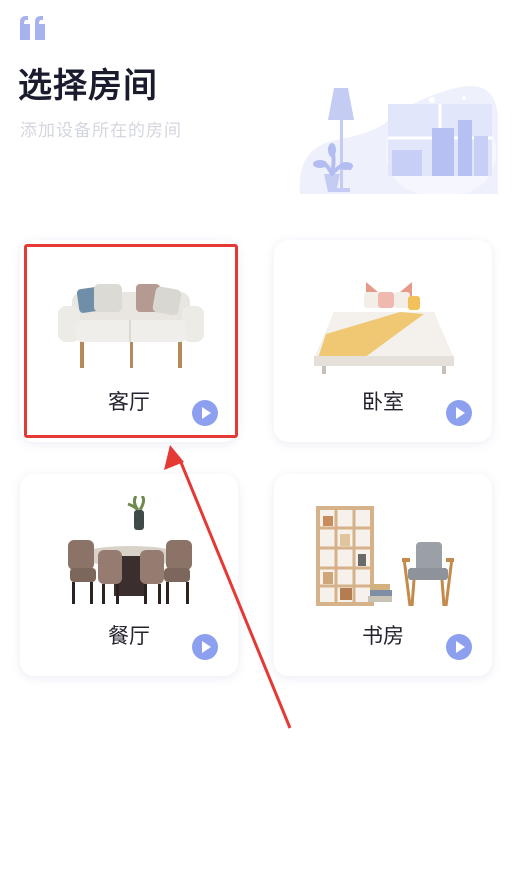 This screenshot has height=895, width=514. I want to click on bookshelf-icon, so click(385, 556).